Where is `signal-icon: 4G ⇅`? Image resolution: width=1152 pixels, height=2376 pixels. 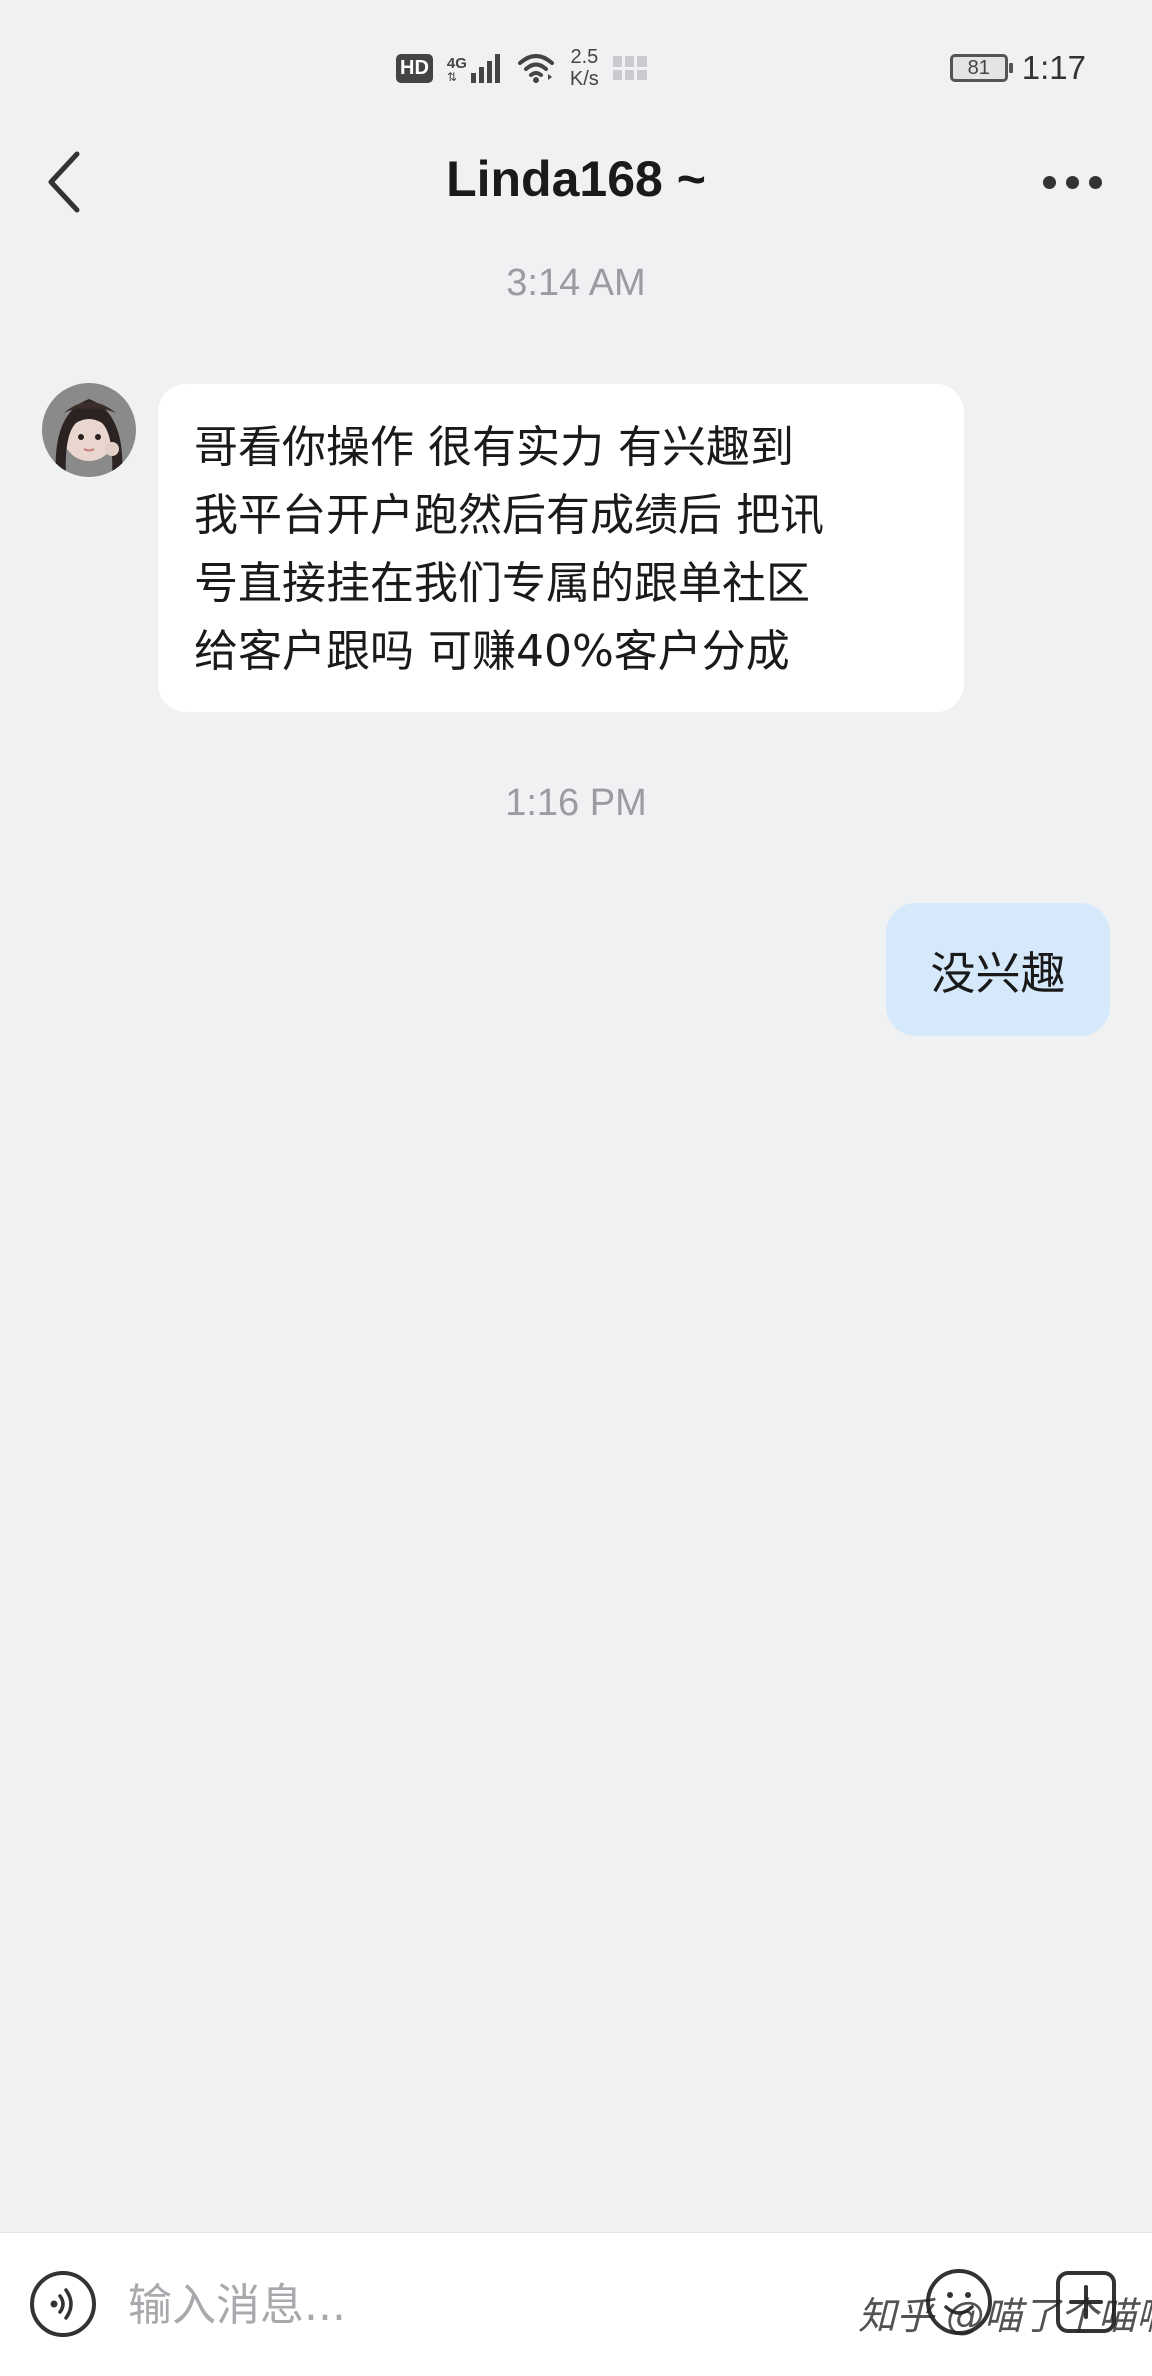 signal-icon: 4G ⇅ is located at coordinates (474, 68).